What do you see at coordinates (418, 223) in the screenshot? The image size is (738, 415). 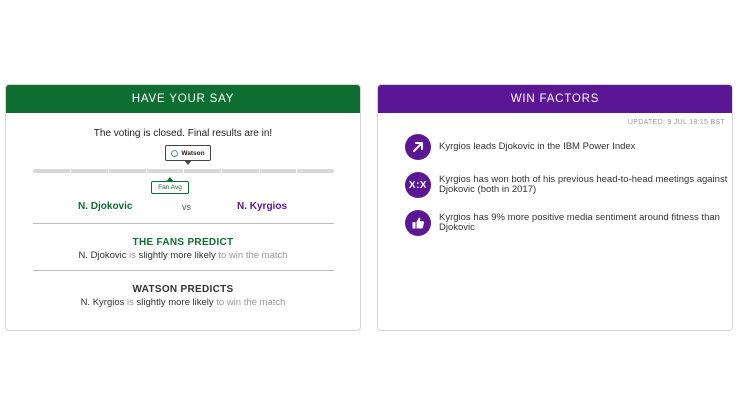 I see `thumbs-up-icon` at bounding box center [418, 223].